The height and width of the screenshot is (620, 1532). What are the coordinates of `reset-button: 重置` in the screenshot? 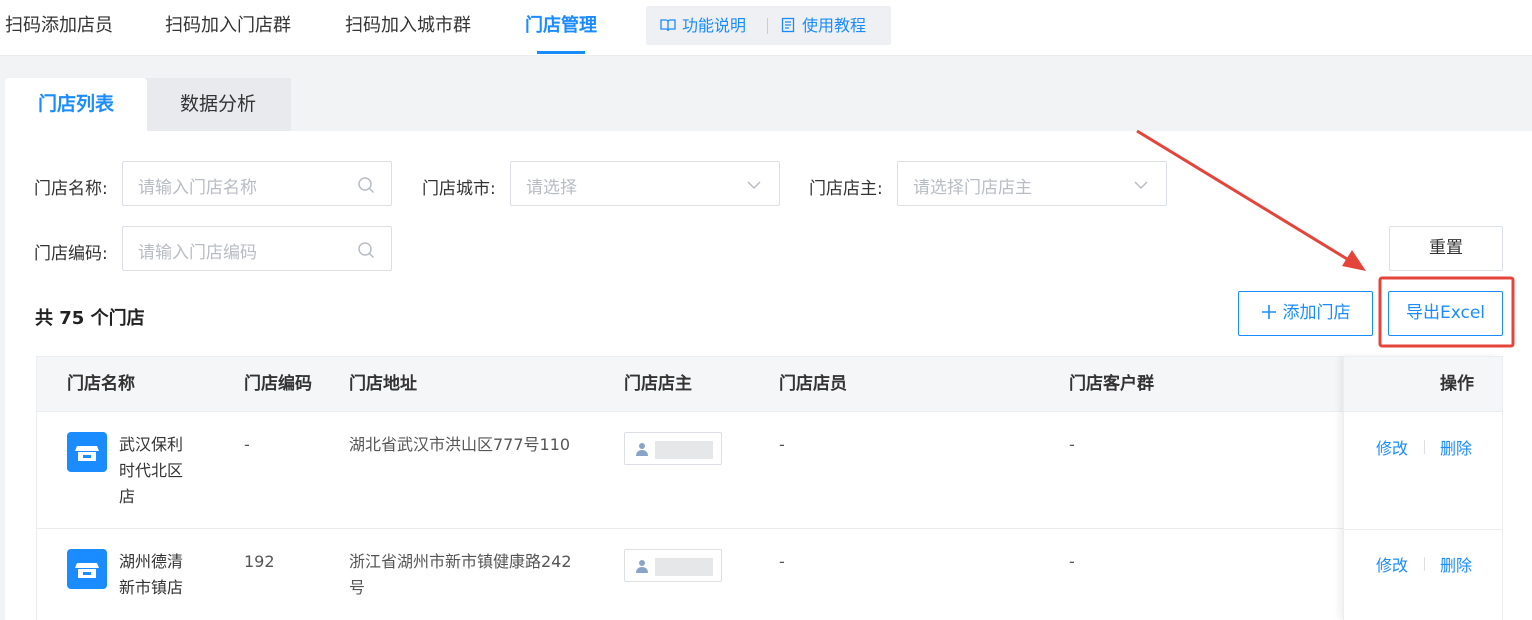 It's located at (1446, 248).